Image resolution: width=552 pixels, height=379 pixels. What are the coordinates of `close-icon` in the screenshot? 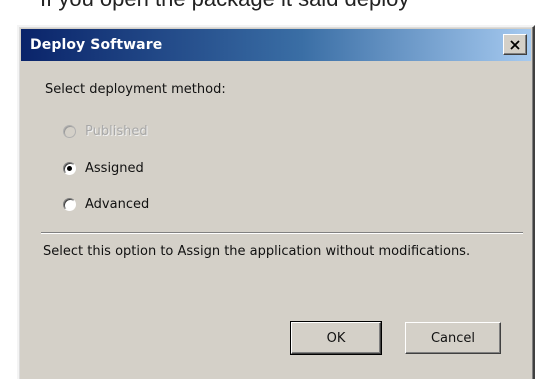 It's located at (515, 44).